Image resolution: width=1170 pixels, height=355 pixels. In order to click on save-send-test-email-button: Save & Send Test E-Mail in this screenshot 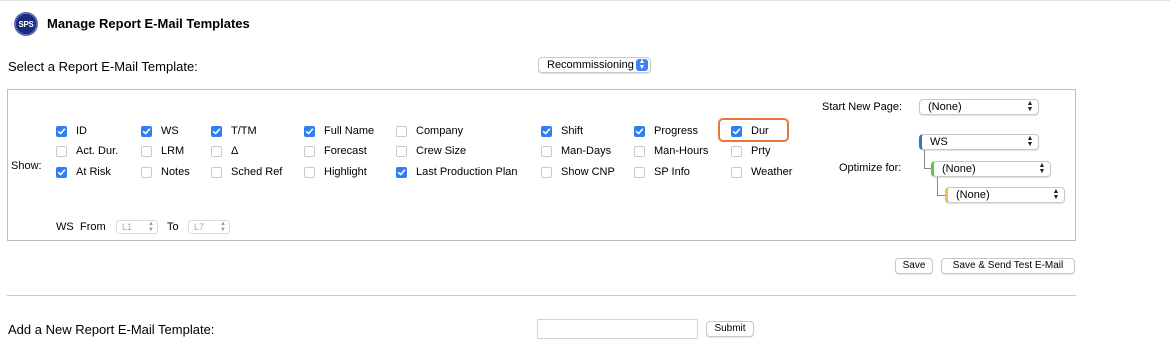, I will do `click(1008, 266)`.